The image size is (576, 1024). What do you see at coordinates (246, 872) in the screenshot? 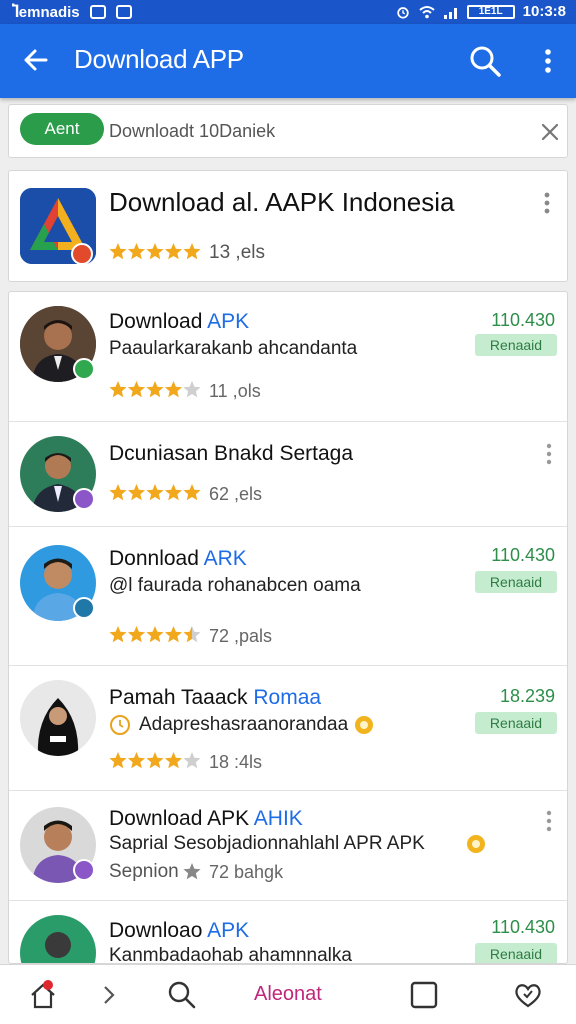
I see `rating-count: 72 bahgk` at bounding box center [246, 872].